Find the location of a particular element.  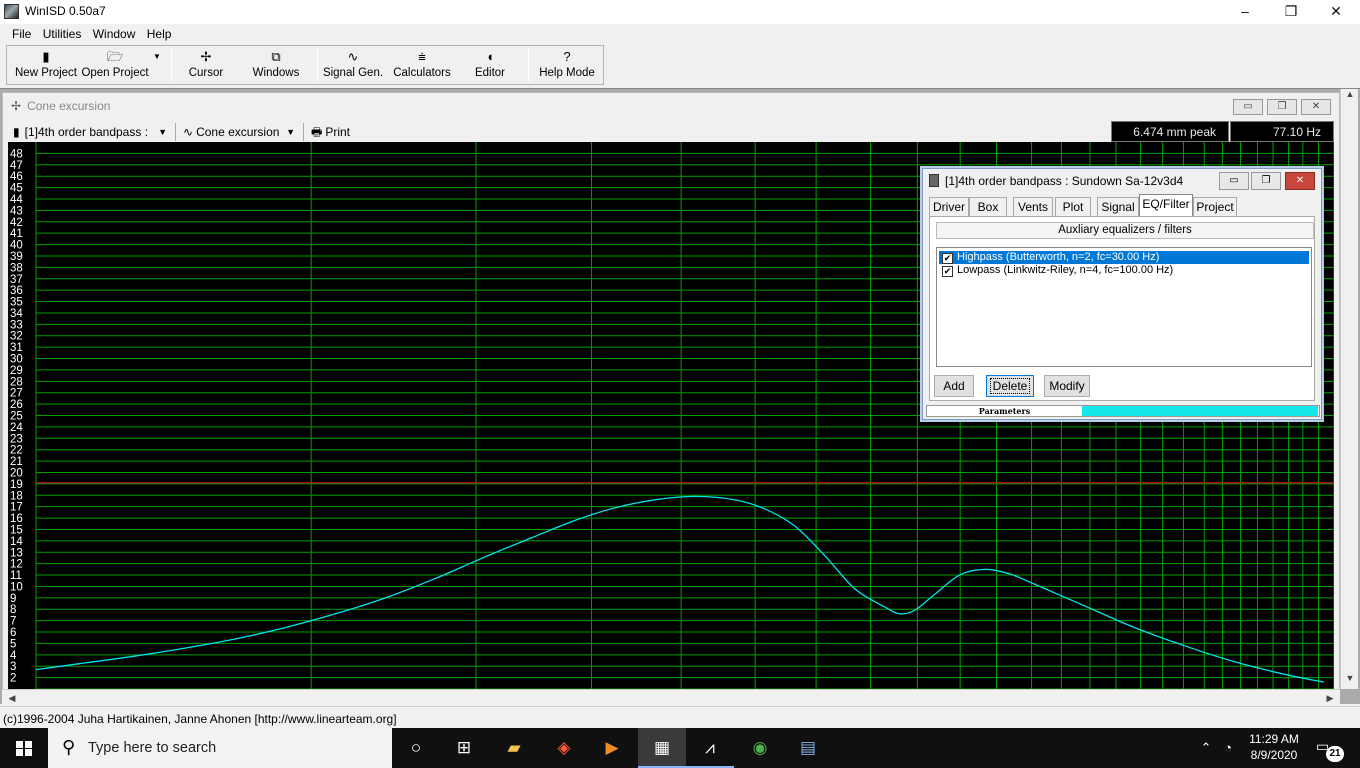

wifi-icon: ◔ is located at coordinates (1228, 748).